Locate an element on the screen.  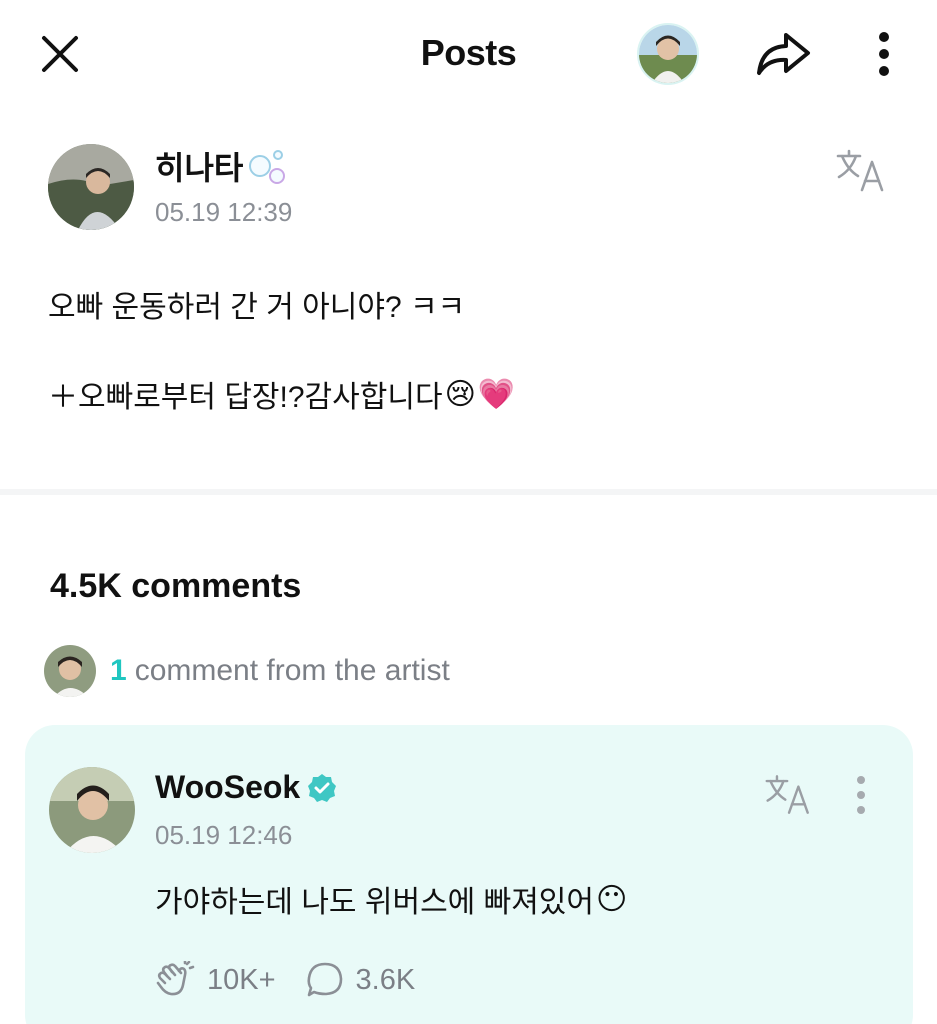
post-author-avatar is located at coordinates (91, 187).